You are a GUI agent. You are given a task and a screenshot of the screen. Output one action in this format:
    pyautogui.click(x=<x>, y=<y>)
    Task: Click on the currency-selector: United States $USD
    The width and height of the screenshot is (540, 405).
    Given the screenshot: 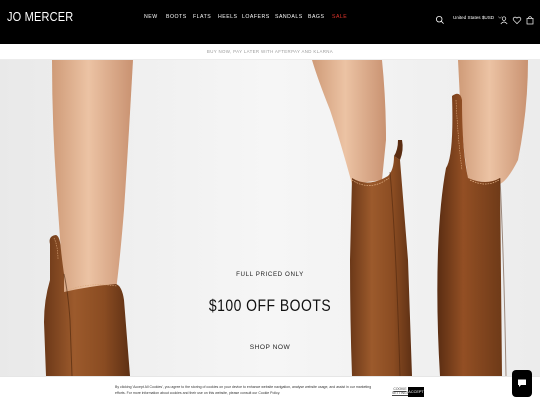 What is the action you would take?
    pyautogui.click(x=478, y=17)
    